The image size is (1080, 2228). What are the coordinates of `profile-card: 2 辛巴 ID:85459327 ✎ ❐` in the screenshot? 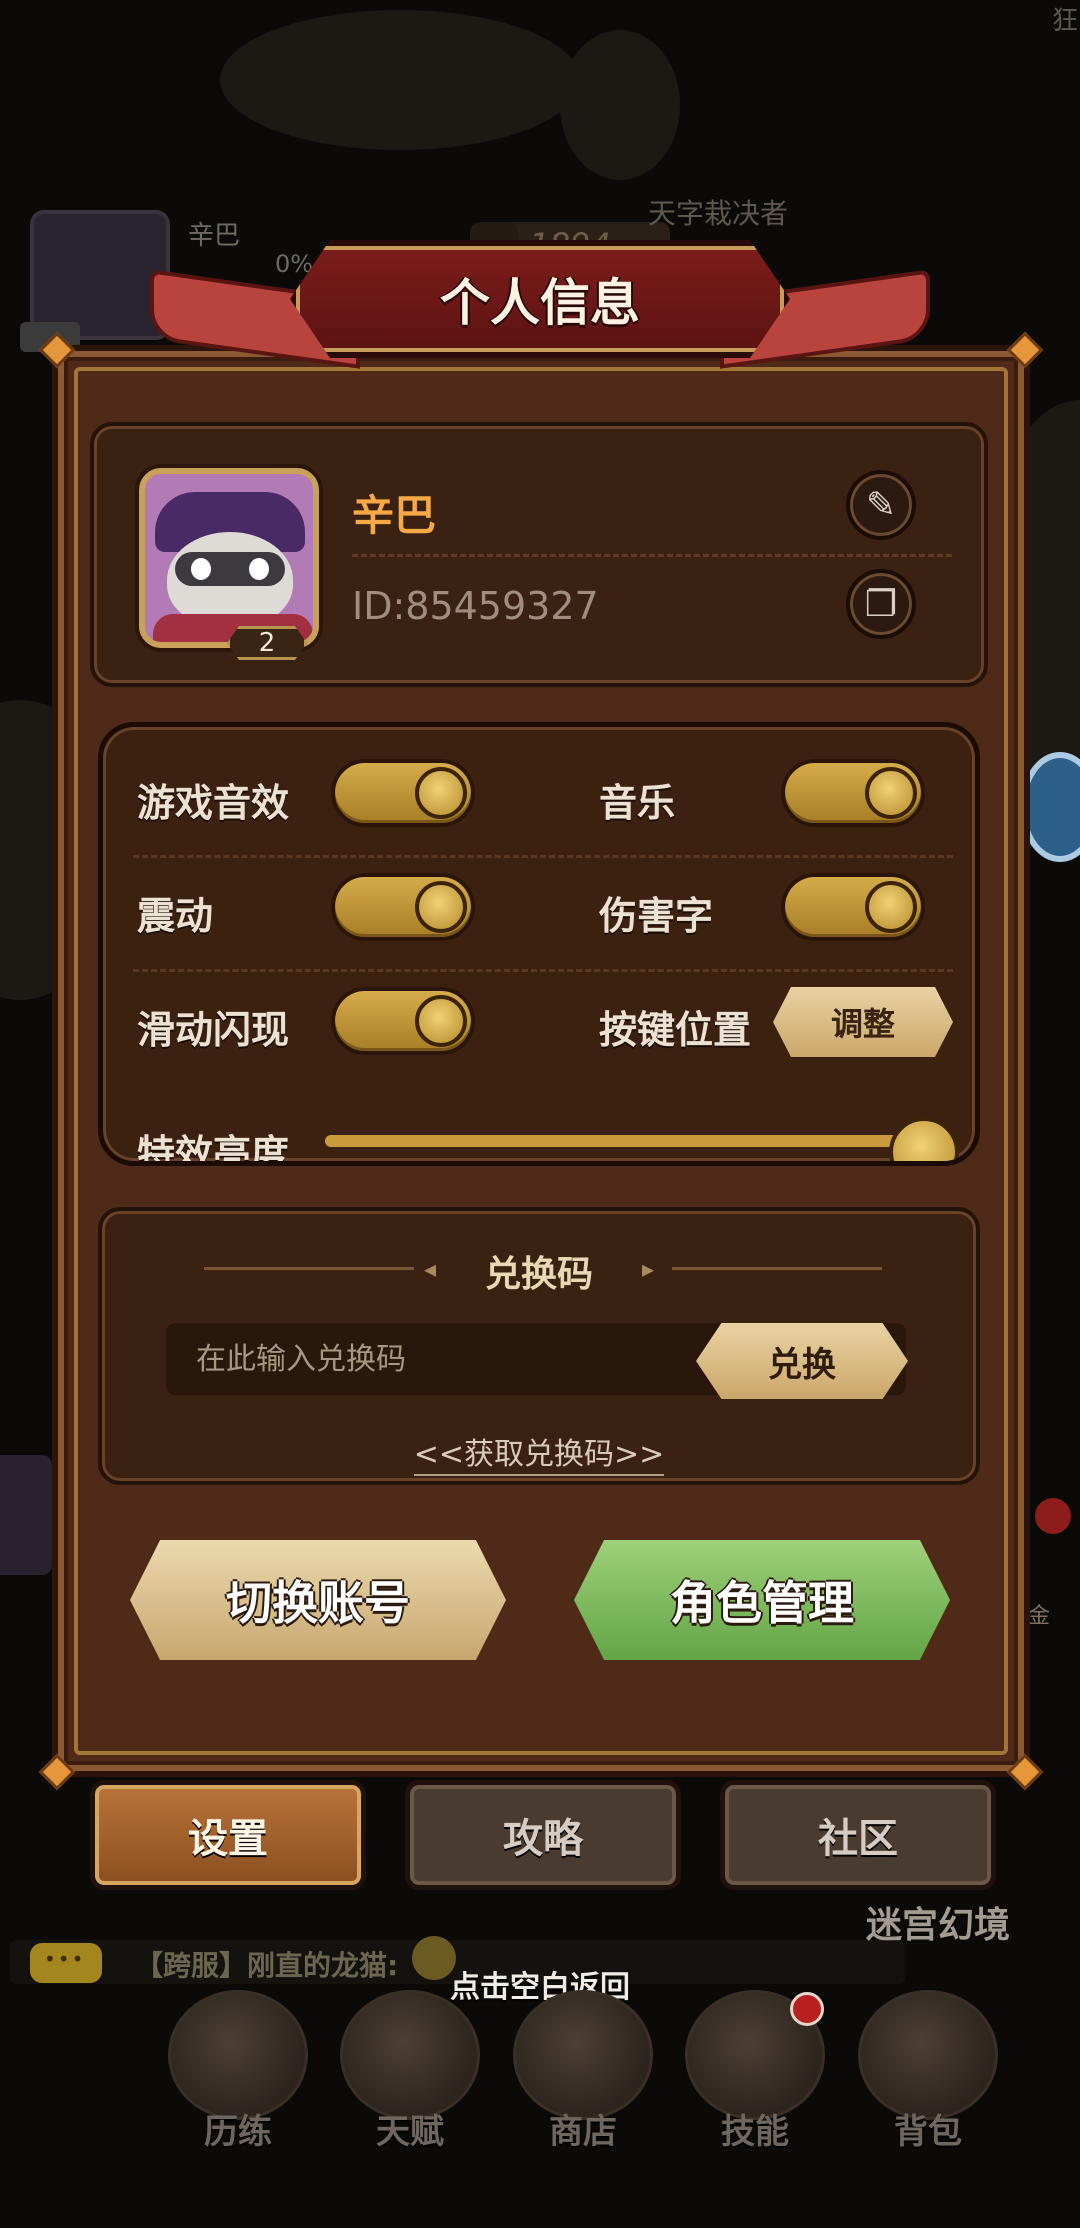 It's located at (539, 554).